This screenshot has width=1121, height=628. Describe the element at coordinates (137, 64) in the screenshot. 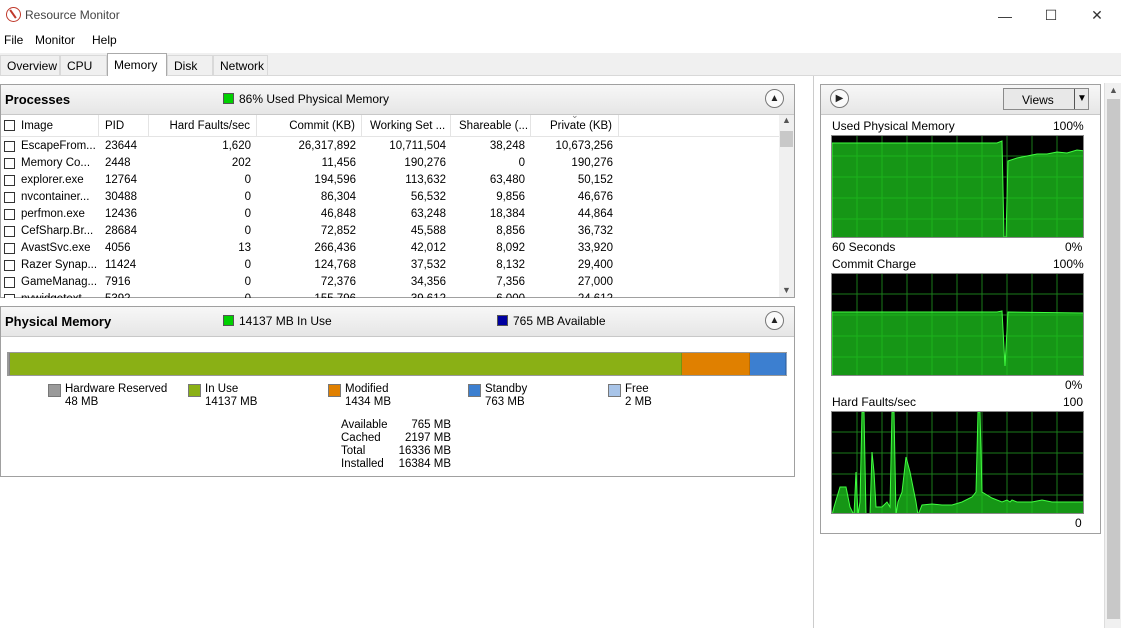

I see `tab-memory: Memory` at that location.